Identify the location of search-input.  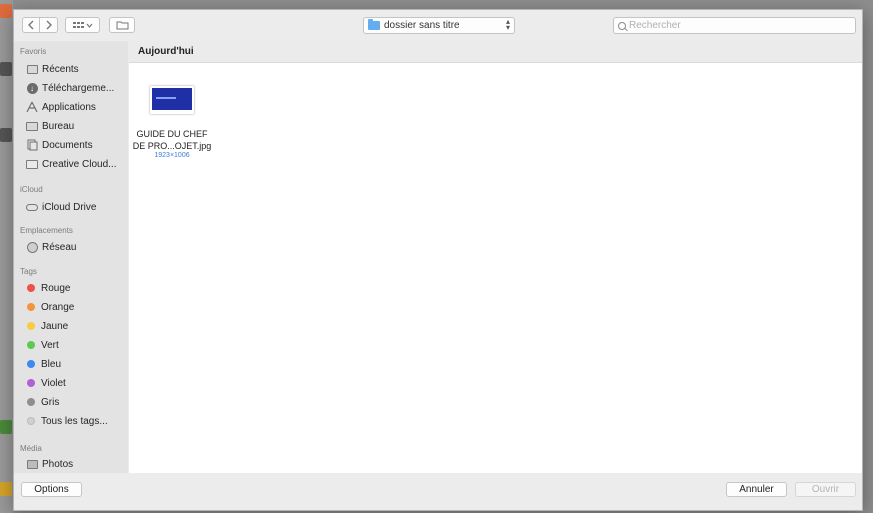
(727, 25).